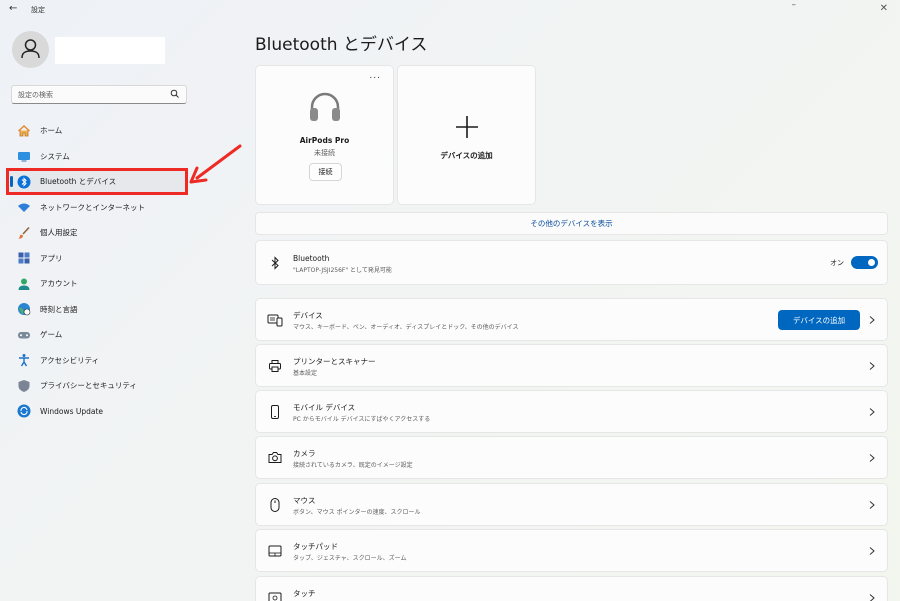 This screenshot has height=601, width=900. I want to click on touchpad-icon, so click(275, 551).